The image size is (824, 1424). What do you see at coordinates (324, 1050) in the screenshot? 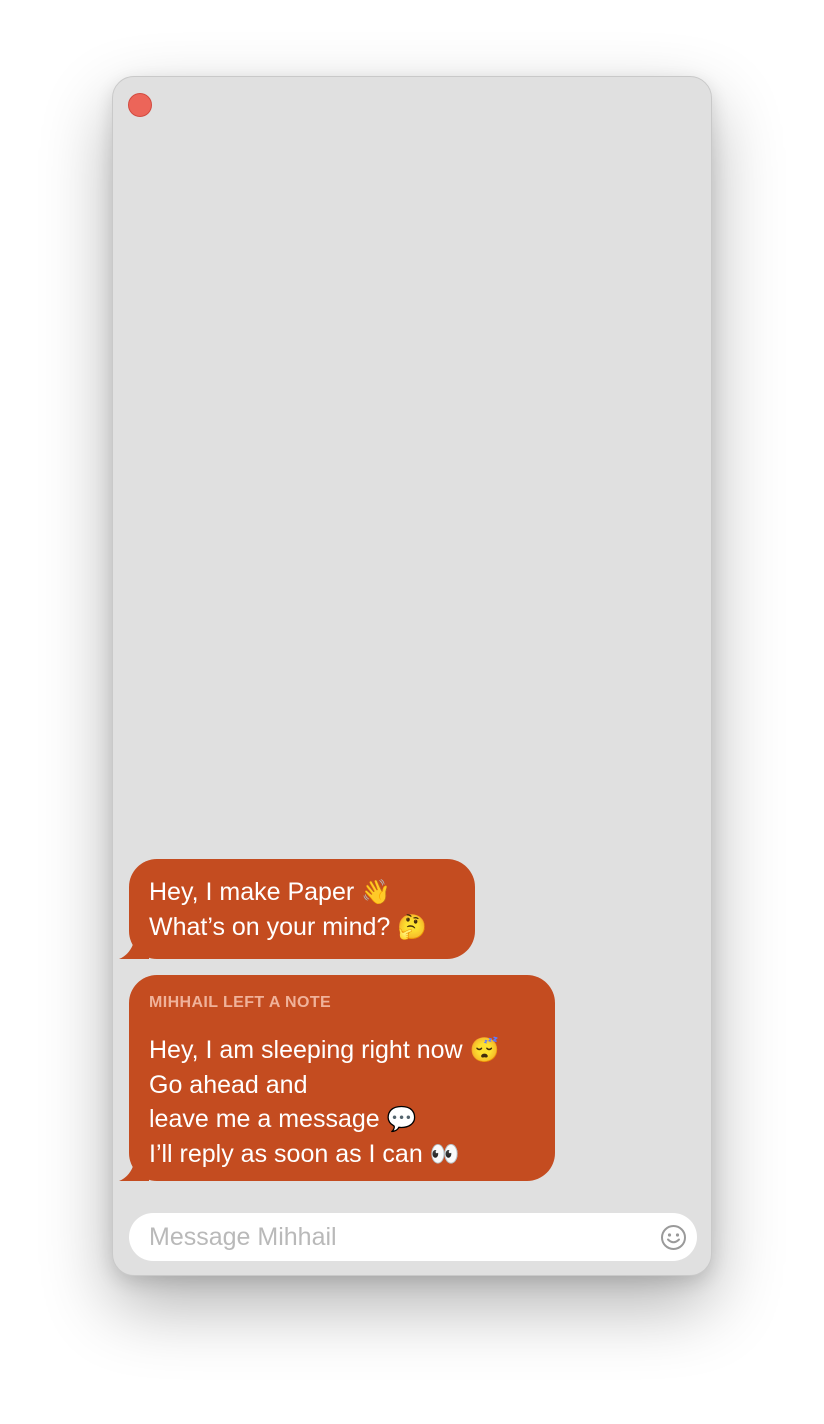
I see `message-line: Hey, I am sleeping right now 😴` at bounding box center [324, 1050].